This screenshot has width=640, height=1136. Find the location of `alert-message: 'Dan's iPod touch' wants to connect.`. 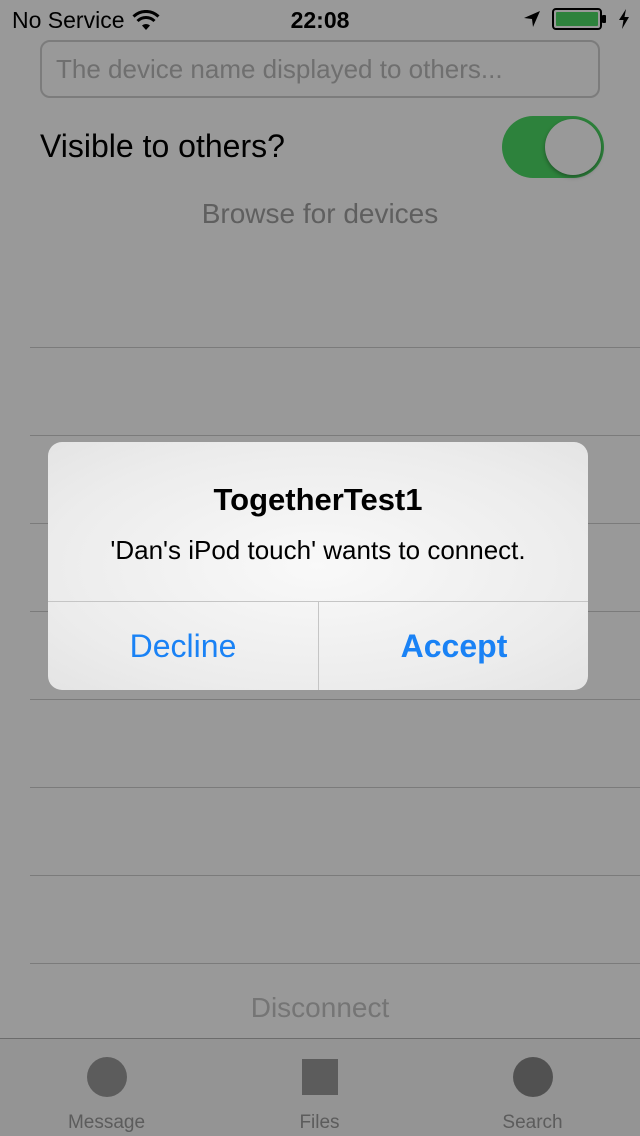

alert-message: 'Dan's iPod touch' wants to connect. is located at coordinates (318, 550).